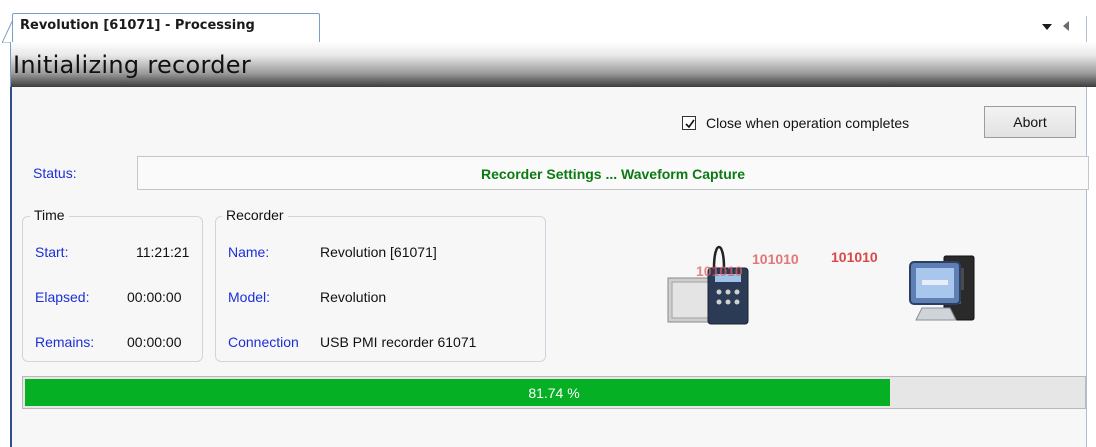 The height and width of the screenshot is (447, 1096). Describe the element at coordinates (708, 285) in the screenshot. I see `recorder-device-icon` at that location.